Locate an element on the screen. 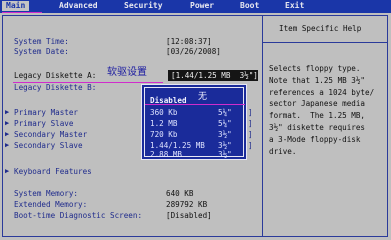 This screenshot has height=240, width=391. tab-power: Power is located at coordinates (202, 6).